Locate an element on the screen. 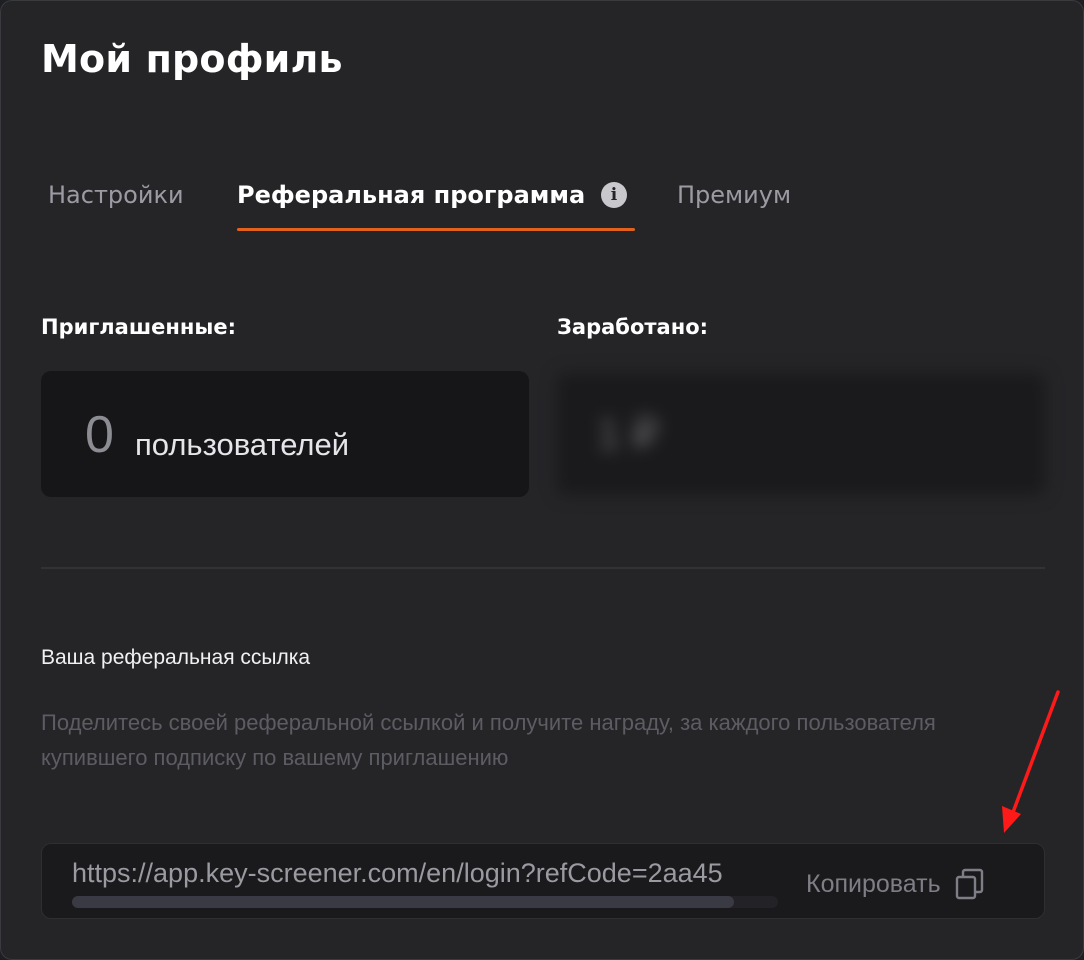 This screenshot has width=1084, height=960. invited-unit: пользователей is located at coordinates (242, 444).